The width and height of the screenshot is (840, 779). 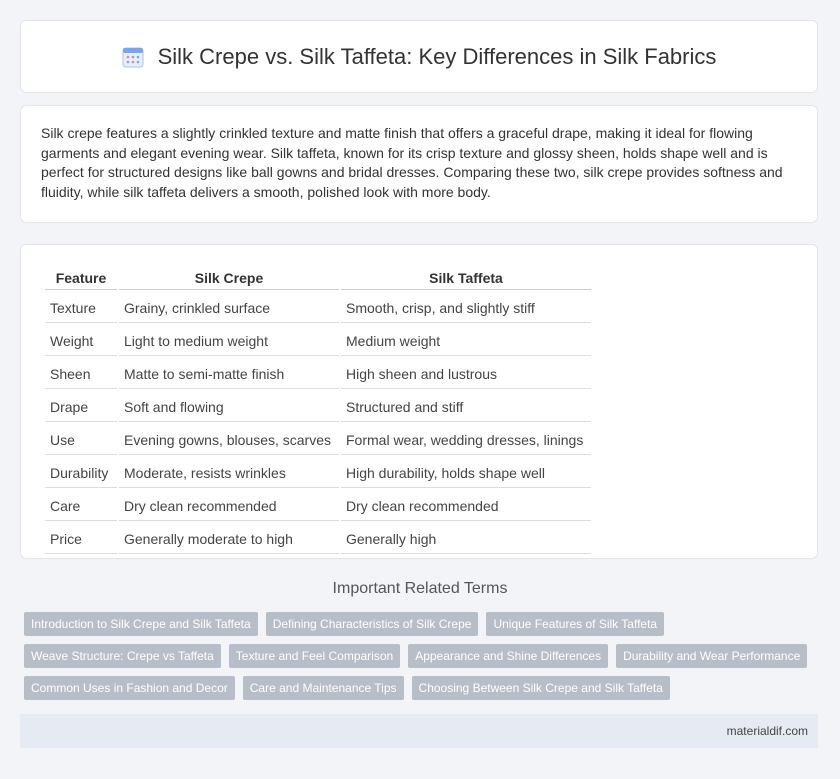 What do you see at coordinates (229, 439) in the screenshot?
I see `table-cell: Evening gowns, blouses, scarves` at bounding box center [229, 439].